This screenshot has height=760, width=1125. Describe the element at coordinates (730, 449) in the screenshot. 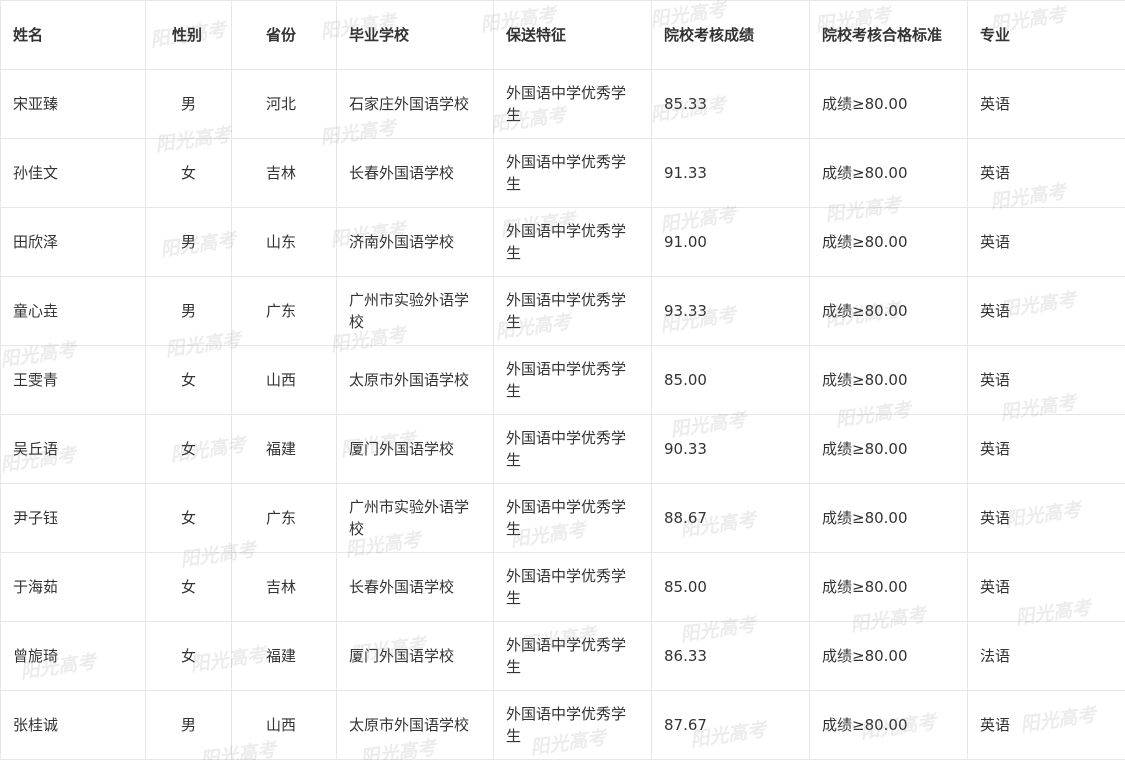

I see `cell-score: 90.33` at that location.